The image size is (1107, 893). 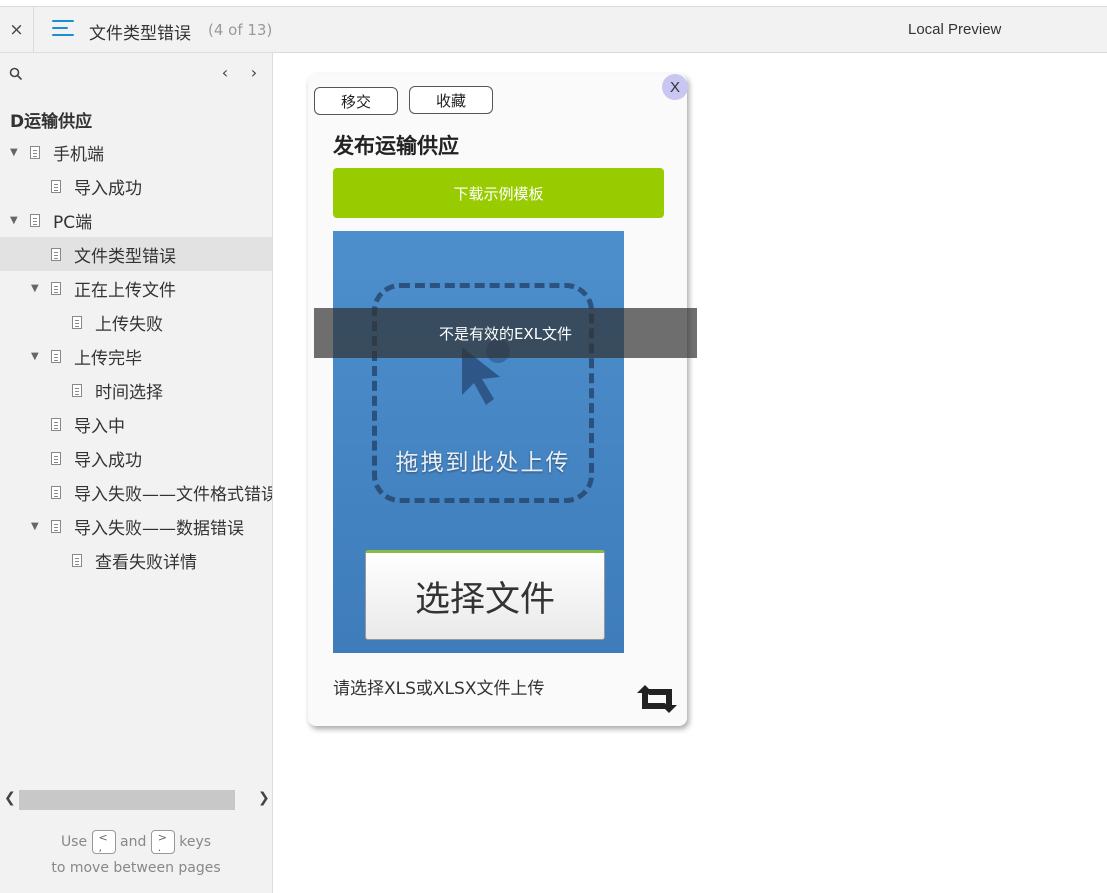 What do you see at coordinates (78, 154) in the screenshot?
I see `sidebar-item-label: 手机端` at bounding box center [78, 154].